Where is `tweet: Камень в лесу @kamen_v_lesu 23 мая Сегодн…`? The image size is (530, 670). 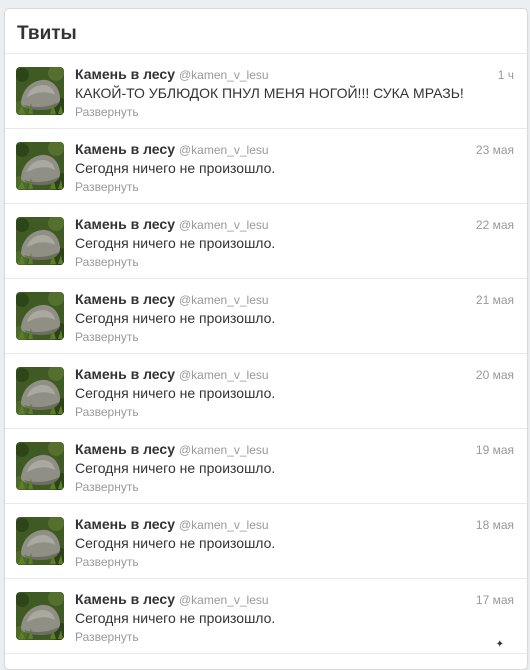 tweet: Камень в лесу @kamen_v_lesu 23 мая Сегодн… is located at coordinates (266, 166).